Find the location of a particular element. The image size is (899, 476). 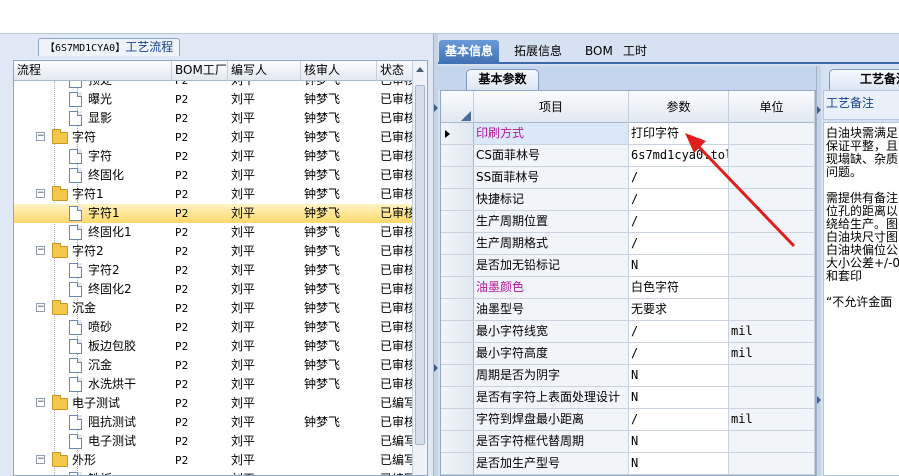

tree-row: 沉金 P2 刘平 钟梦飞 已审核 is located at coordinates (213, 365).